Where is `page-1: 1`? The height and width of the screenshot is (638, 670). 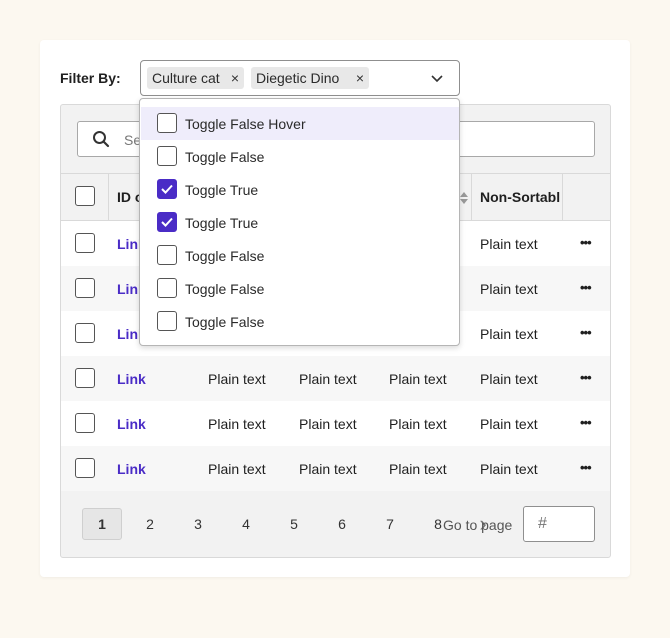 page-1: 1 is located at coordinates (102, 524).